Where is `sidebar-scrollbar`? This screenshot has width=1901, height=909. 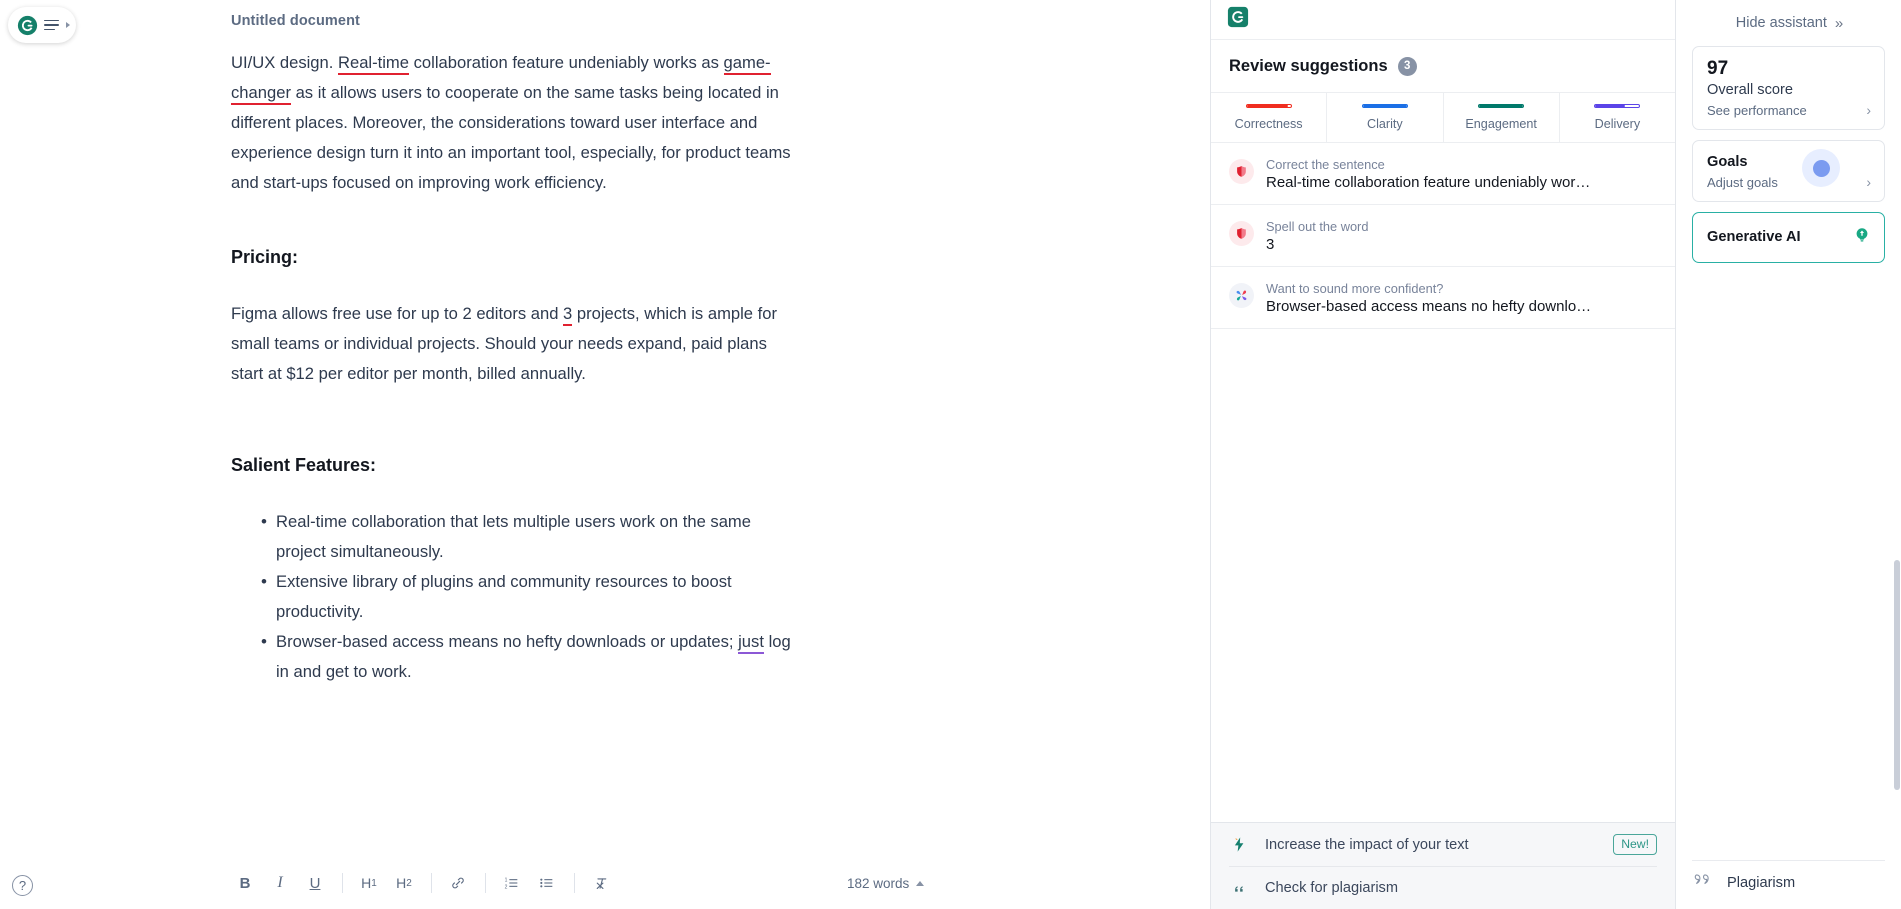 sidebar-scrollbar is located at coordinates (1897, 454).